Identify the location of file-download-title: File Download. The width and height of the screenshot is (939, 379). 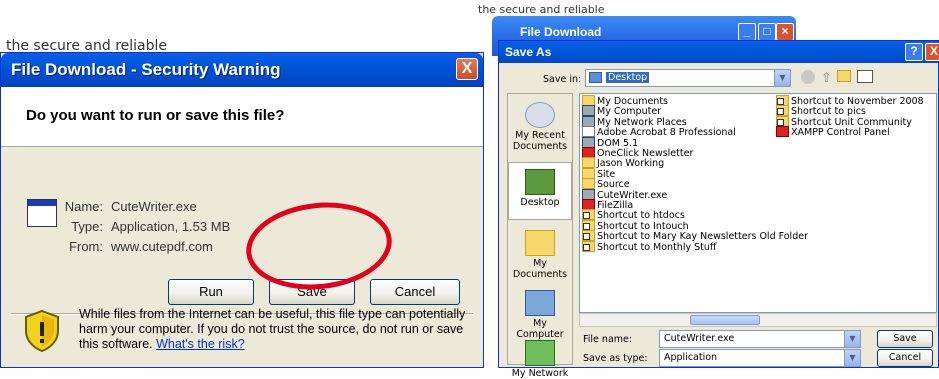
(561, 32).